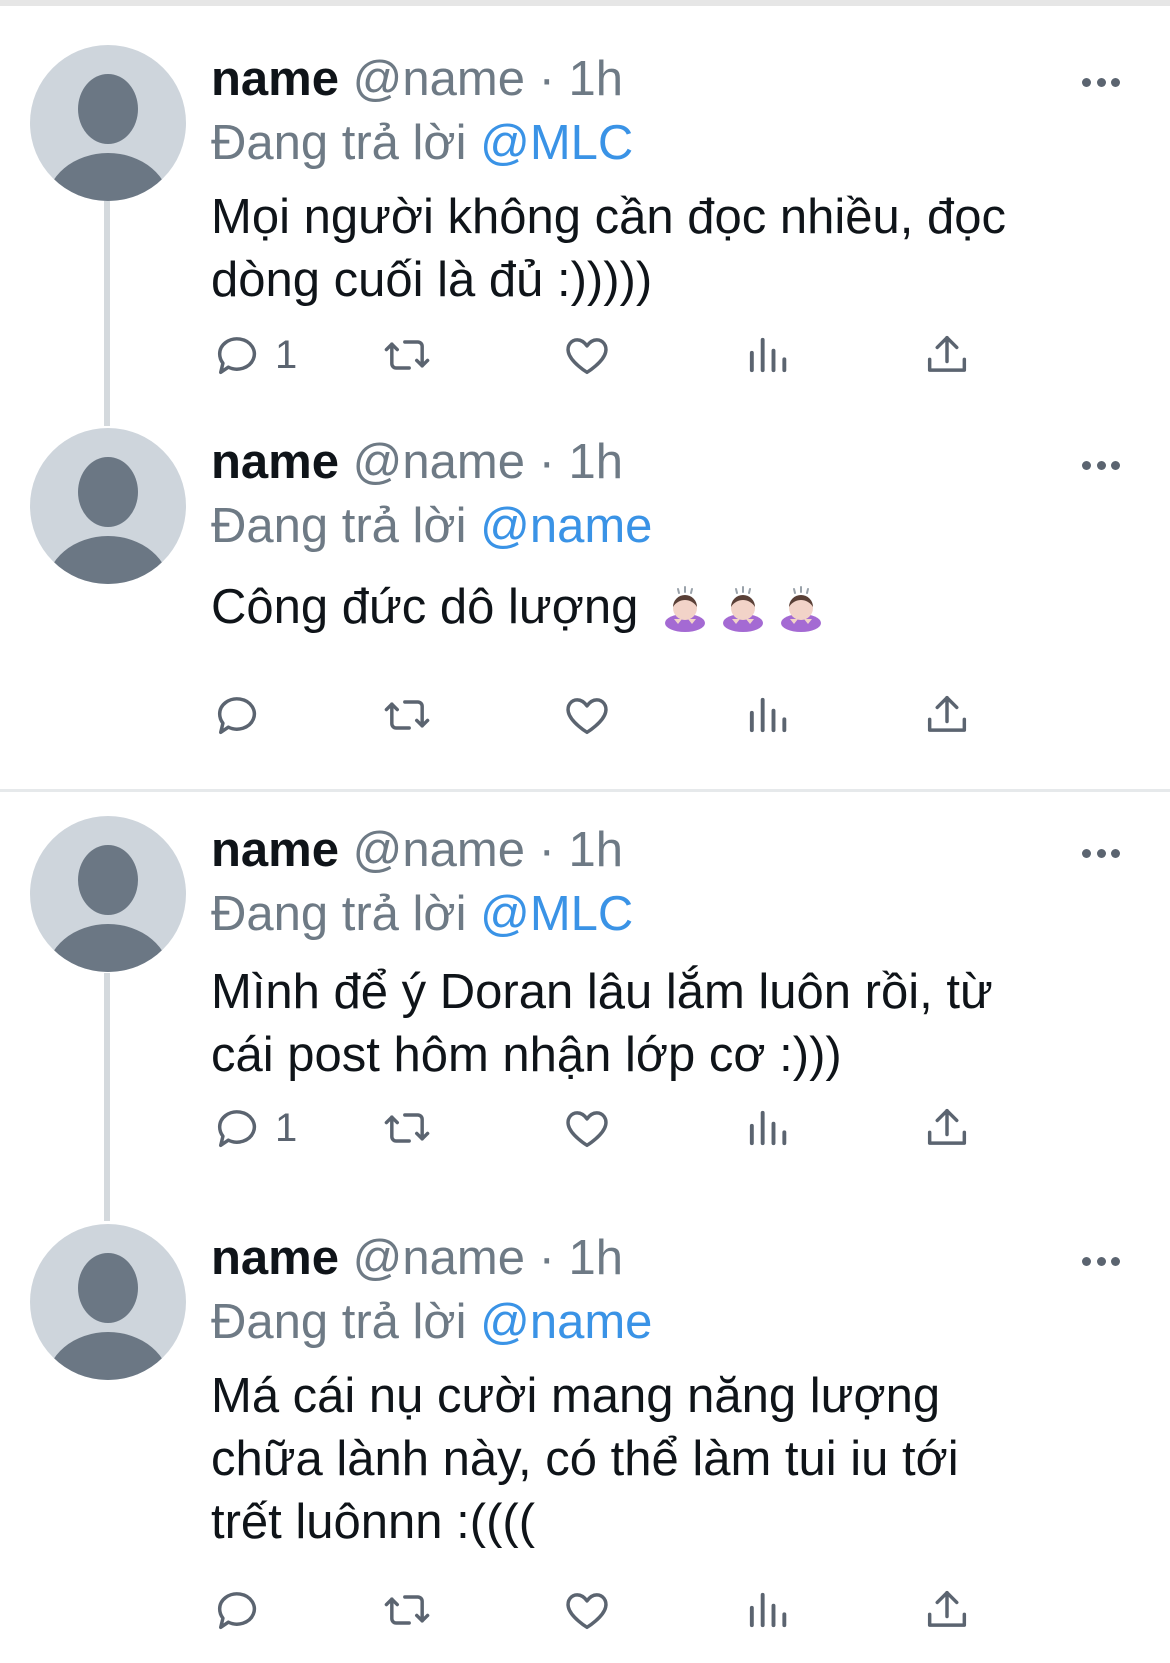 The width and height of the screenshot is (1170, 1663). Describe the element at coordinates (585, 790) in the screenshot. I see `thread-separator` at that location.